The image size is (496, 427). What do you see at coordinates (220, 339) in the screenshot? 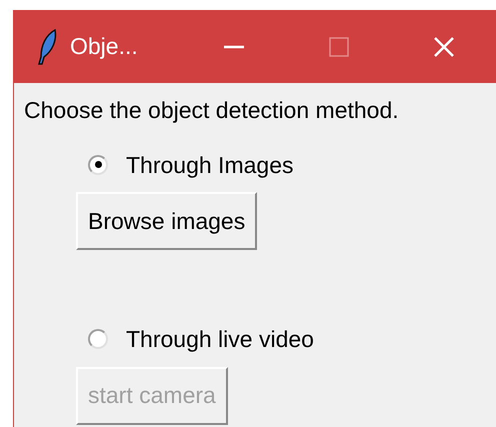
I see `radio-label: Through live video` at bounding box center [220, 339].